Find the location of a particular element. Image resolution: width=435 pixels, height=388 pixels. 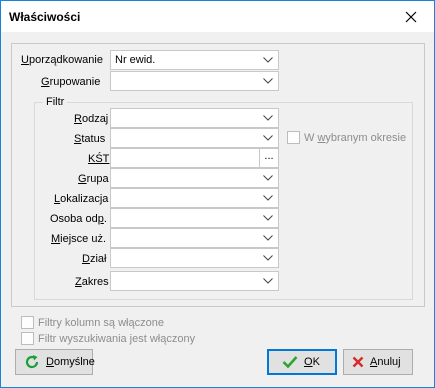

responsible-person-label: Osoba odp. is located at coordinates (78, 219).